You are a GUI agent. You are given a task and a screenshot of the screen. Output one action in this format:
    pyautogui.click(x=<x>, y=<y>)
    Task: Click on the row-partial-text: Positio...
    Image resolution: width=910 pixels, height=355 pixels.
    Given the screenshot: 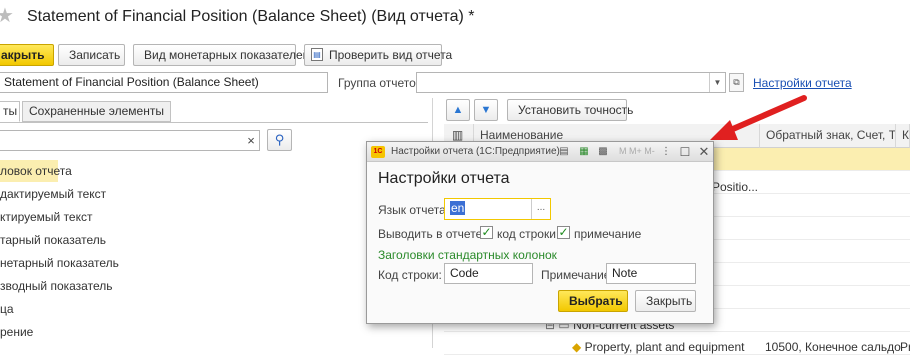 What is the action you would take?
    pyautogui.click(x=735, y=187)
    